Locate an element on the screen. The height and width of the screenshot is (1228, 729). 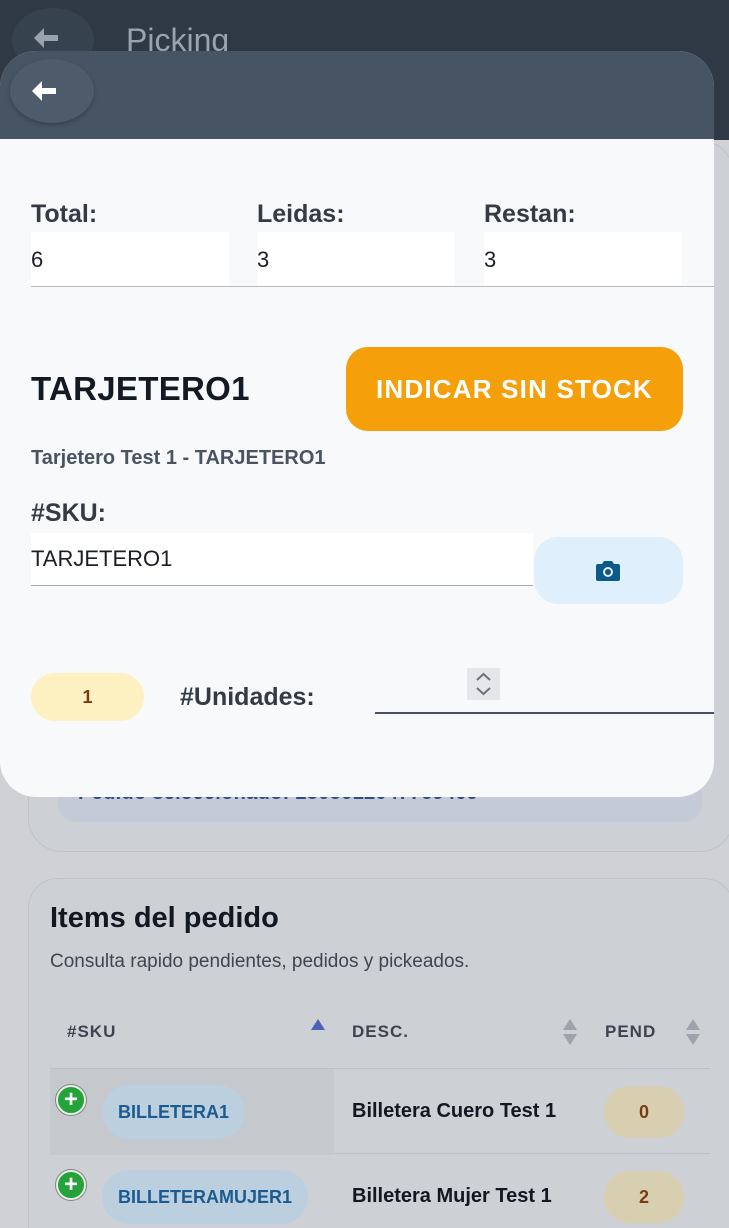
item-description: Billetera Cuero Test 1 is located at coordinates (454, 1111).